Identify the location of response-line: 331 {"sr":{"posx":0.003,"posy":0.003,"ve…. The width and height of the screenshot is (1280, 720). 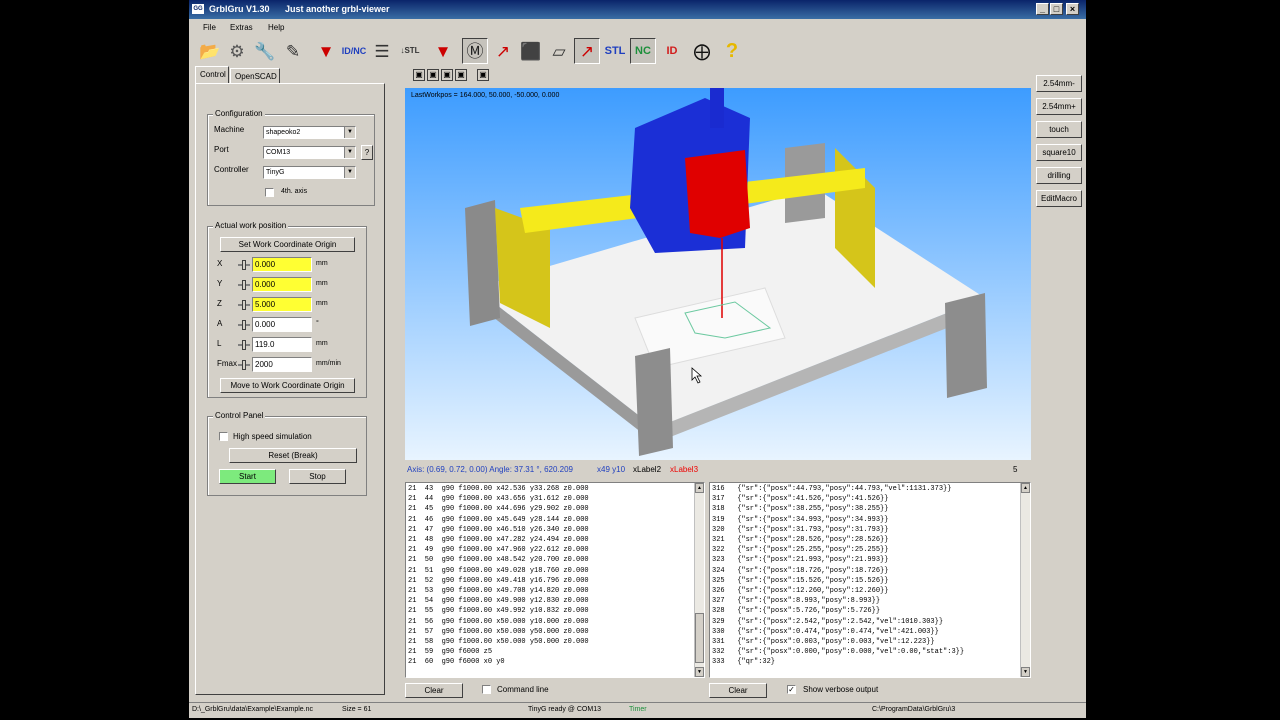
(823, 642).